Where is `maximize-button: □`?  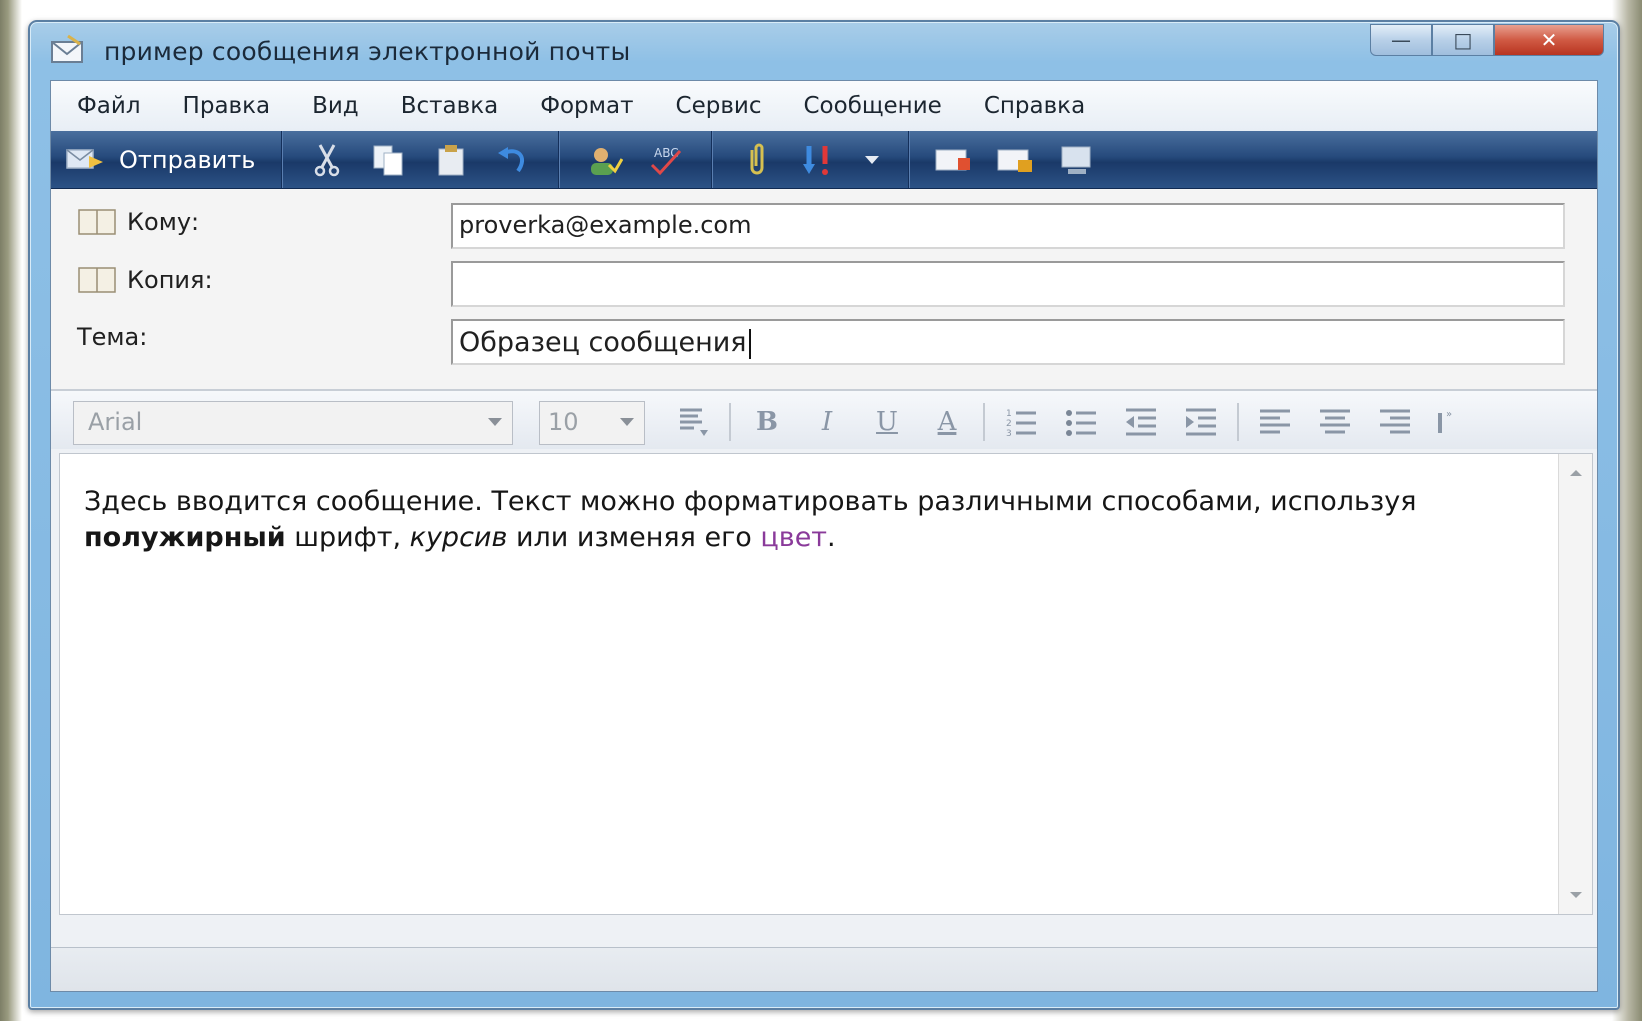
maximize-button: □ is located at coordinates (1463, 40).